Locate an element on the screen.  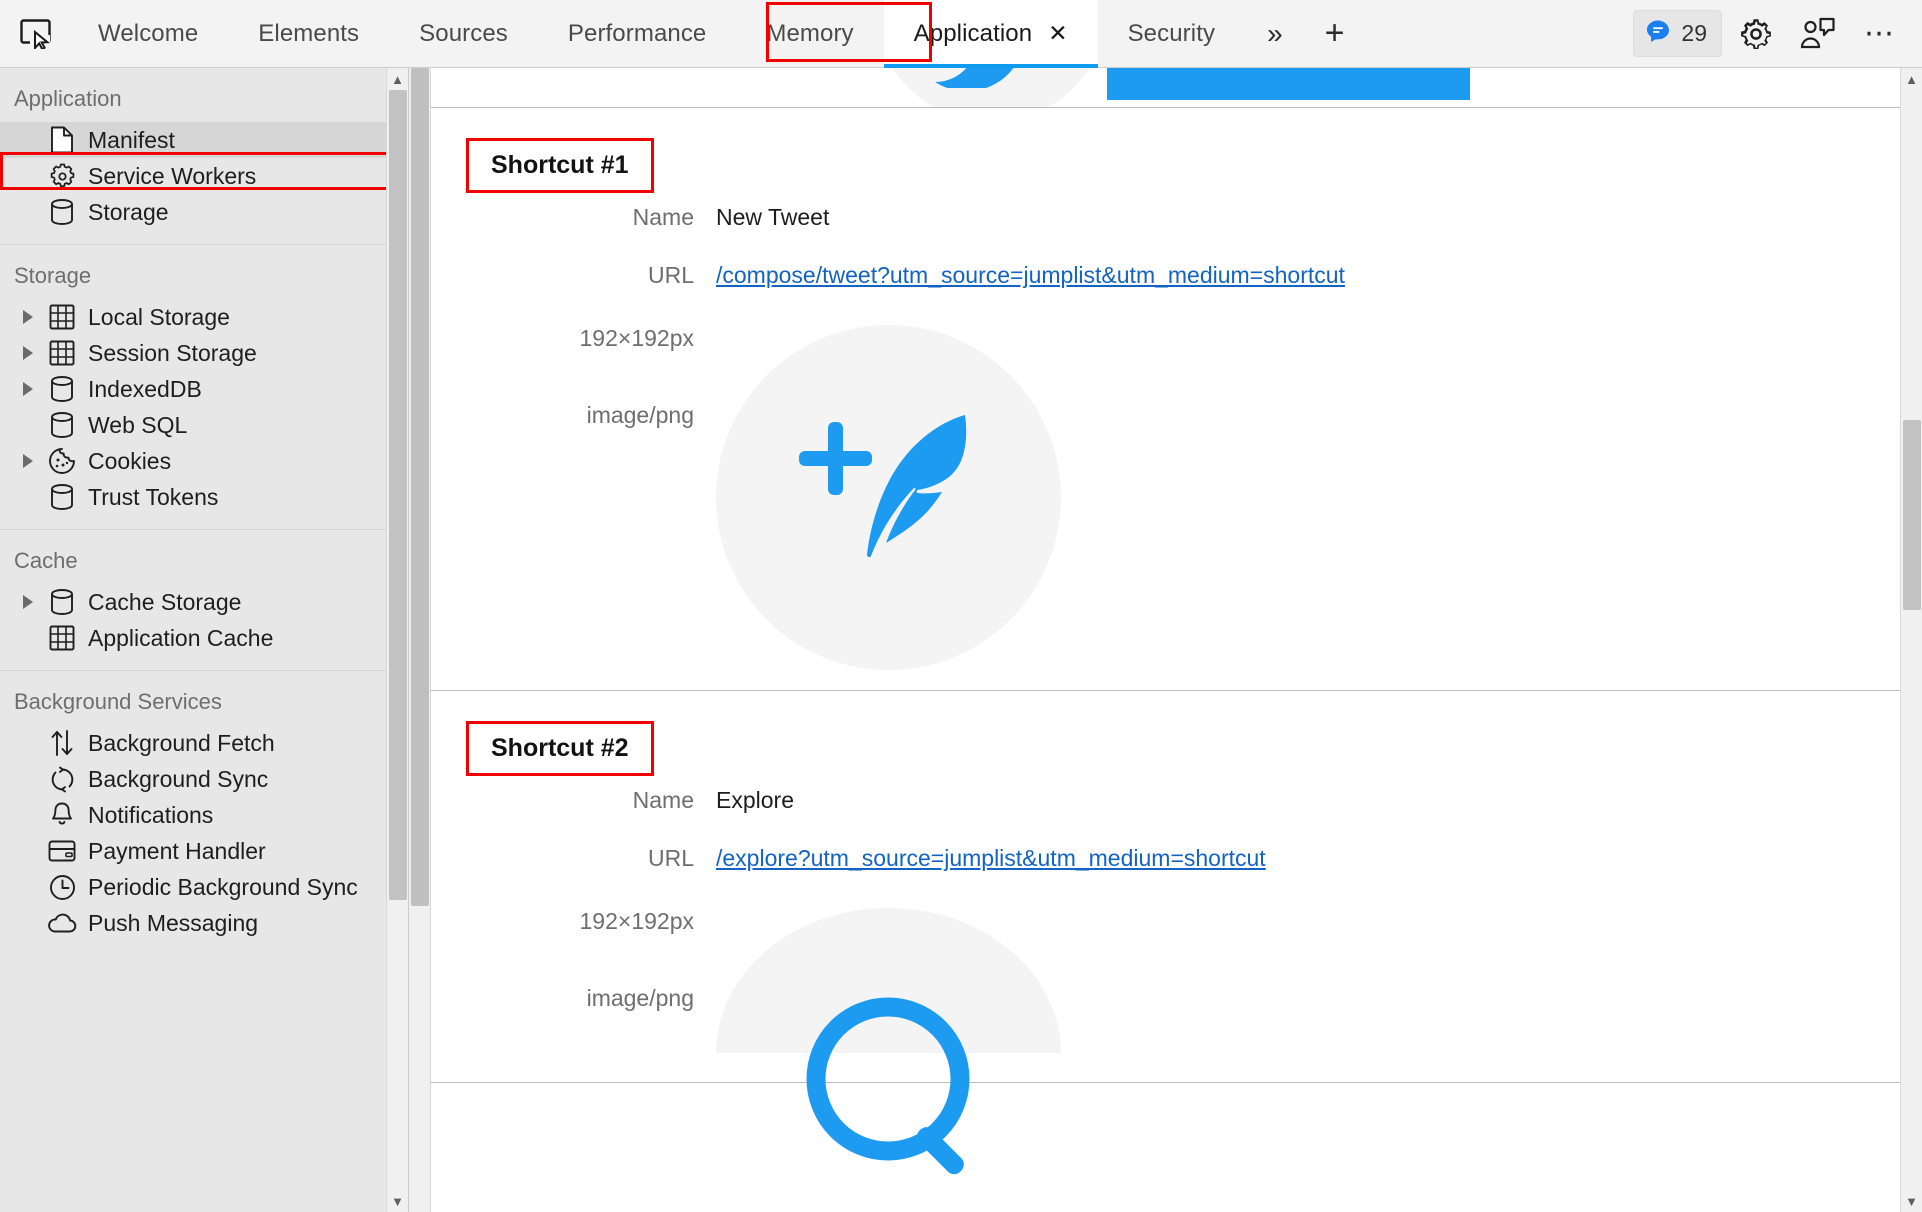
twitter-bird-icon-partial is located at coordinates (974, 78).